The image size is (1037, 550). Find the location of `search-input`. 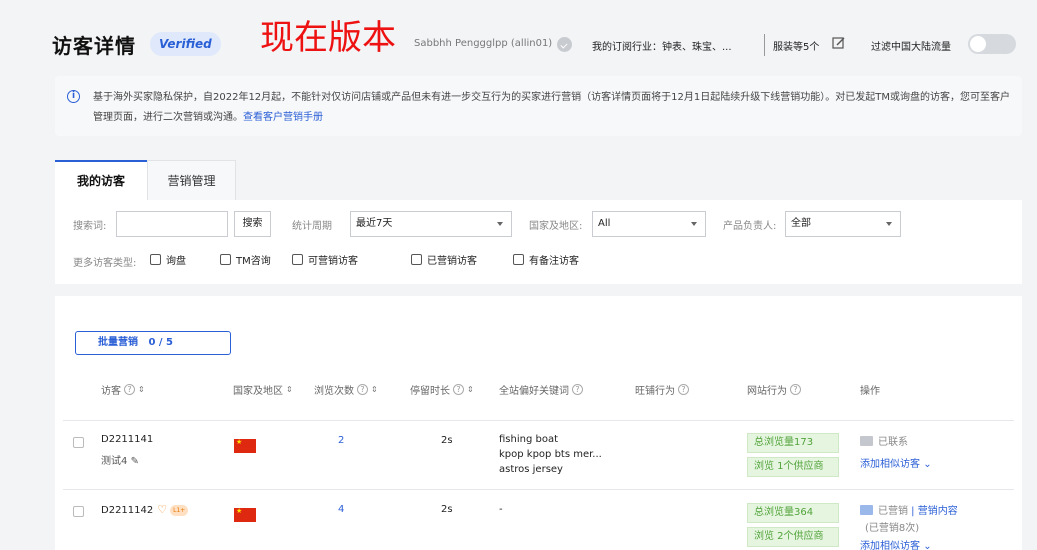

search-input is located at coordinates (172, 224).